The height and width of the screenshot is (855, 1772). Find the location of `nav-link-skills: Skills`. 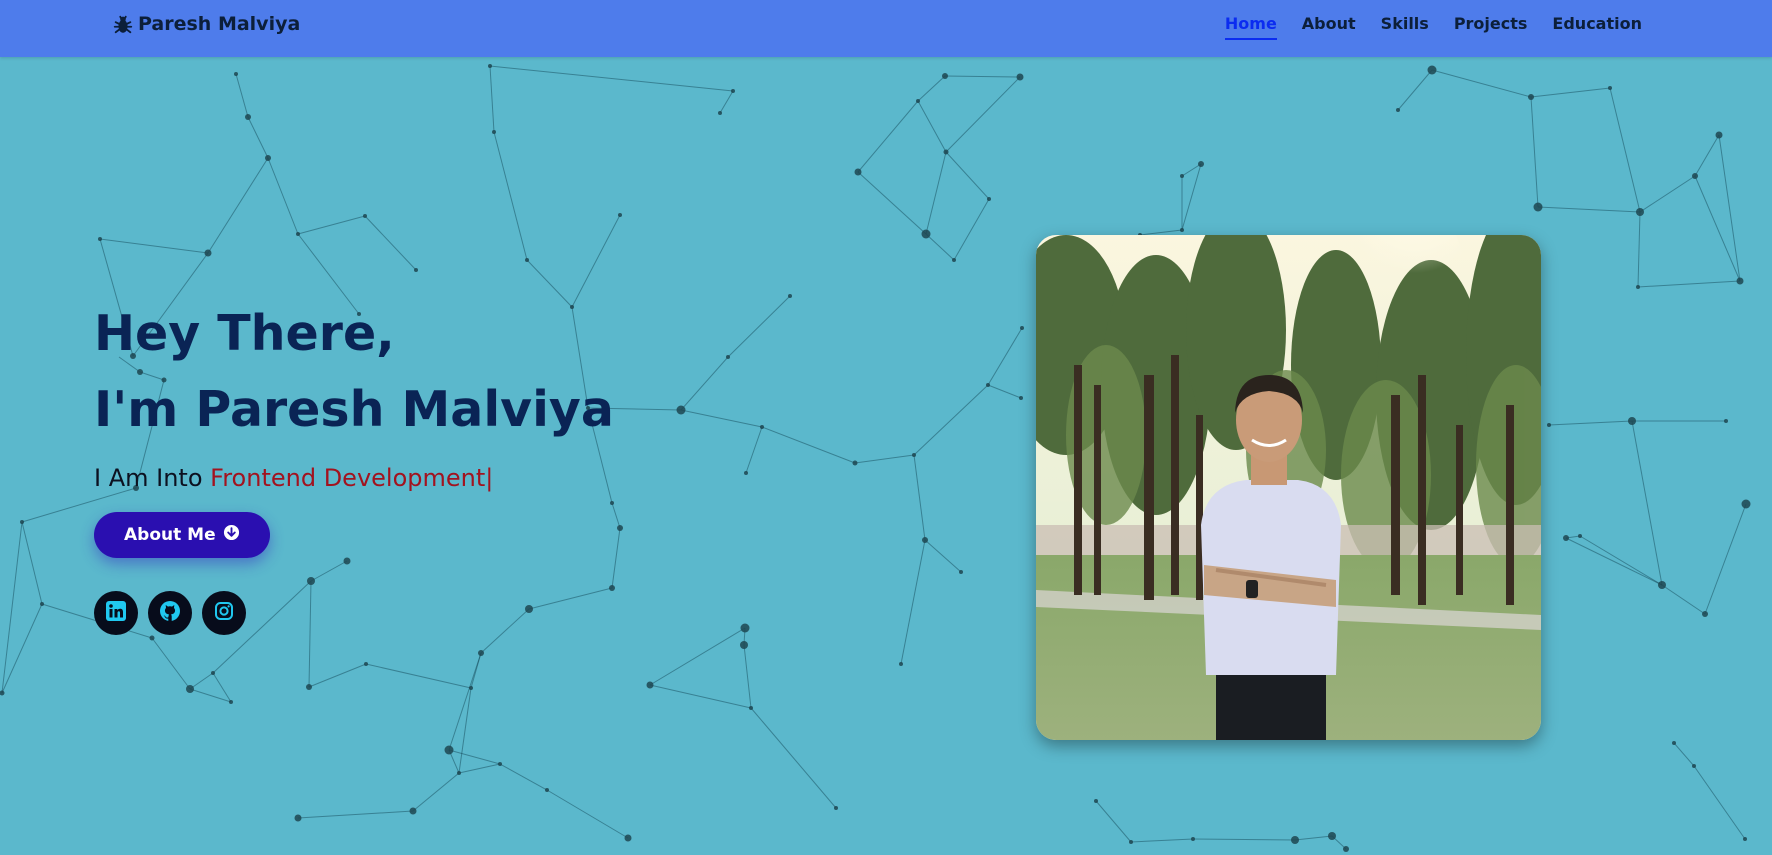

nav-link-skills: Skills is located at coordinates (1405, 26).